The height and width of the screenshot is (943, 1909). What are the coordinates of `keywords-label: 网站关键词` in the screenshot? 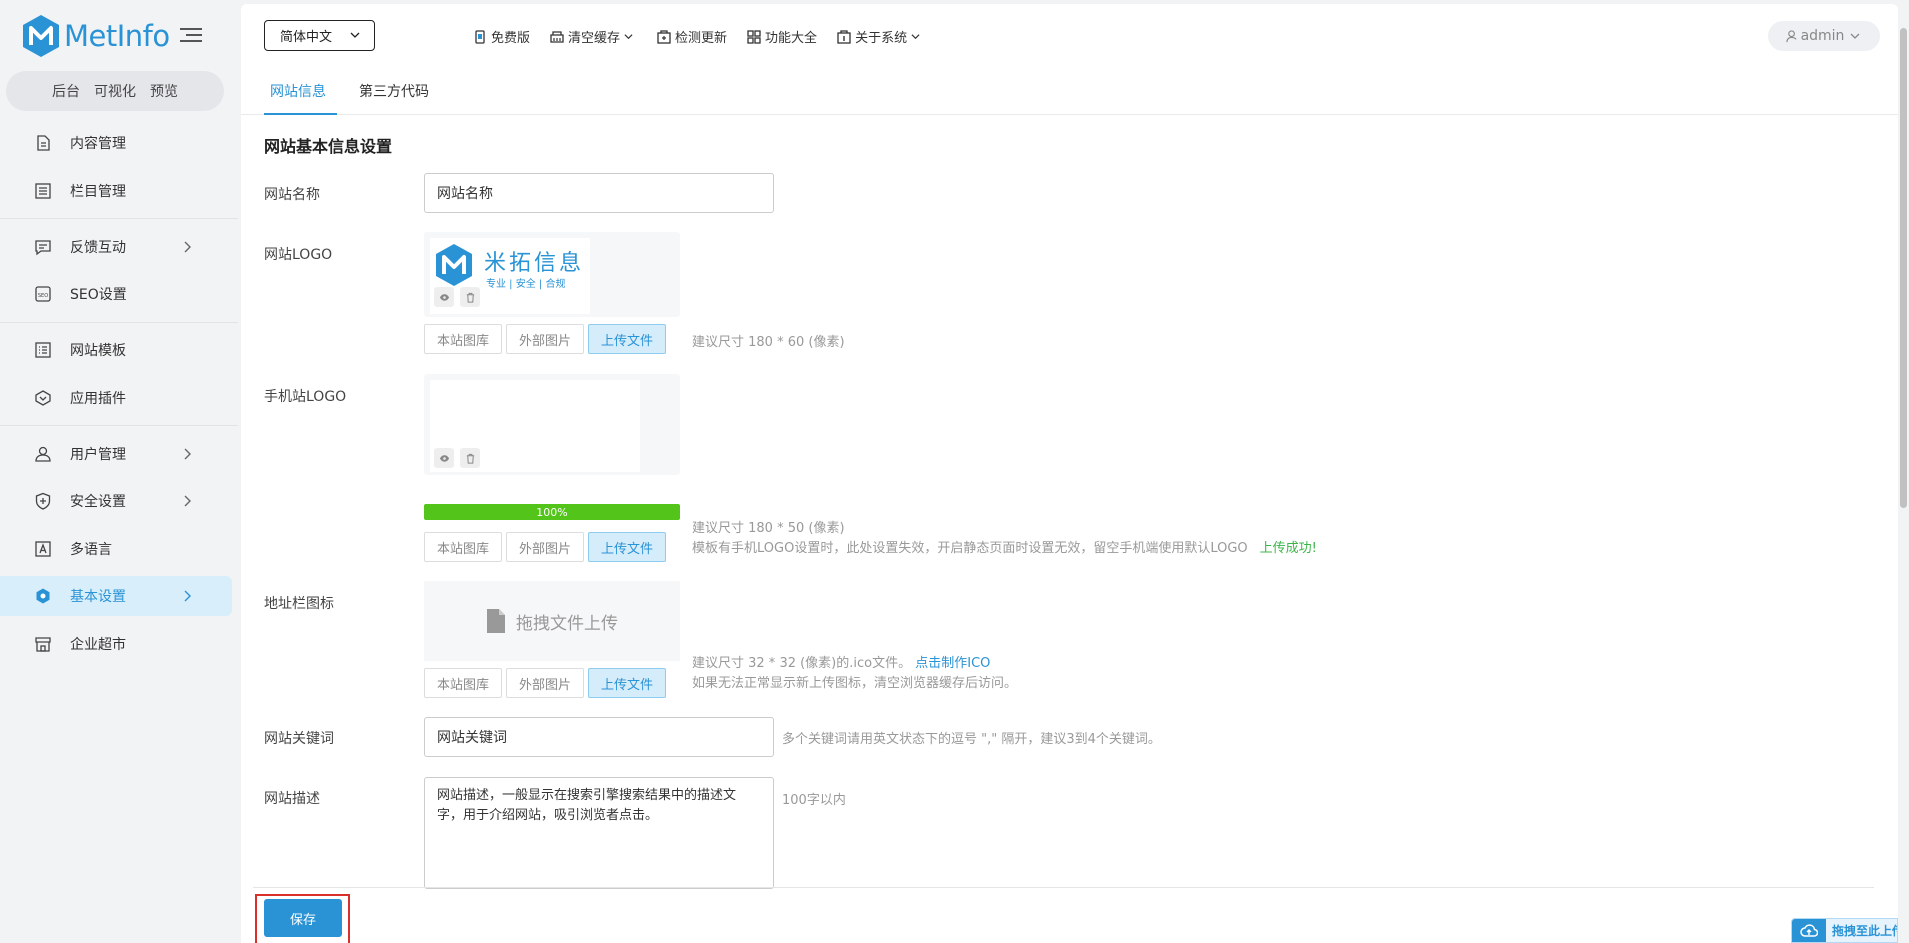 It's located at (299, 739).